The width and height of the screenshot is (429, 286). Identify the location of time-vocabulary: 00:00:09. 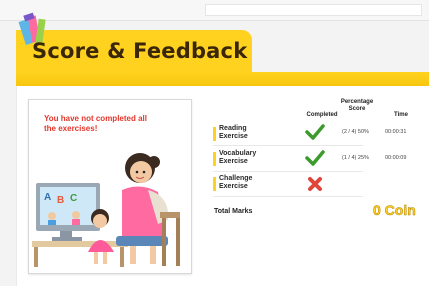
(396, 158).